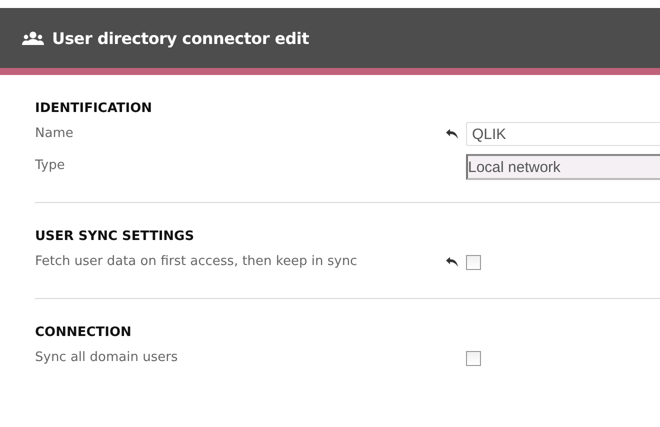 The height and width of the screenshot is (427, 660). Describe the element at coordinates (50, 166) in the screenshot. I see `field-label: Type` at that location.